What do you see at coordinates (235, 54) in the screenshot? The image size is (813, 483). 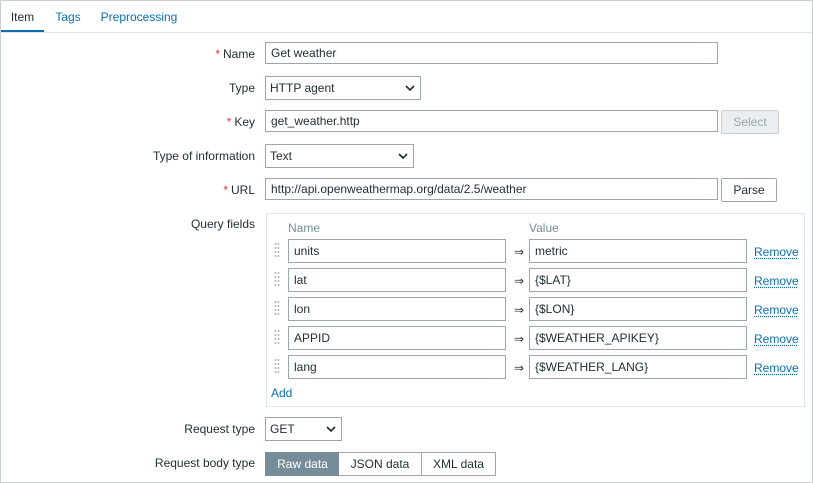 I see `name-label: * Name` at bounding box center [235, 54].